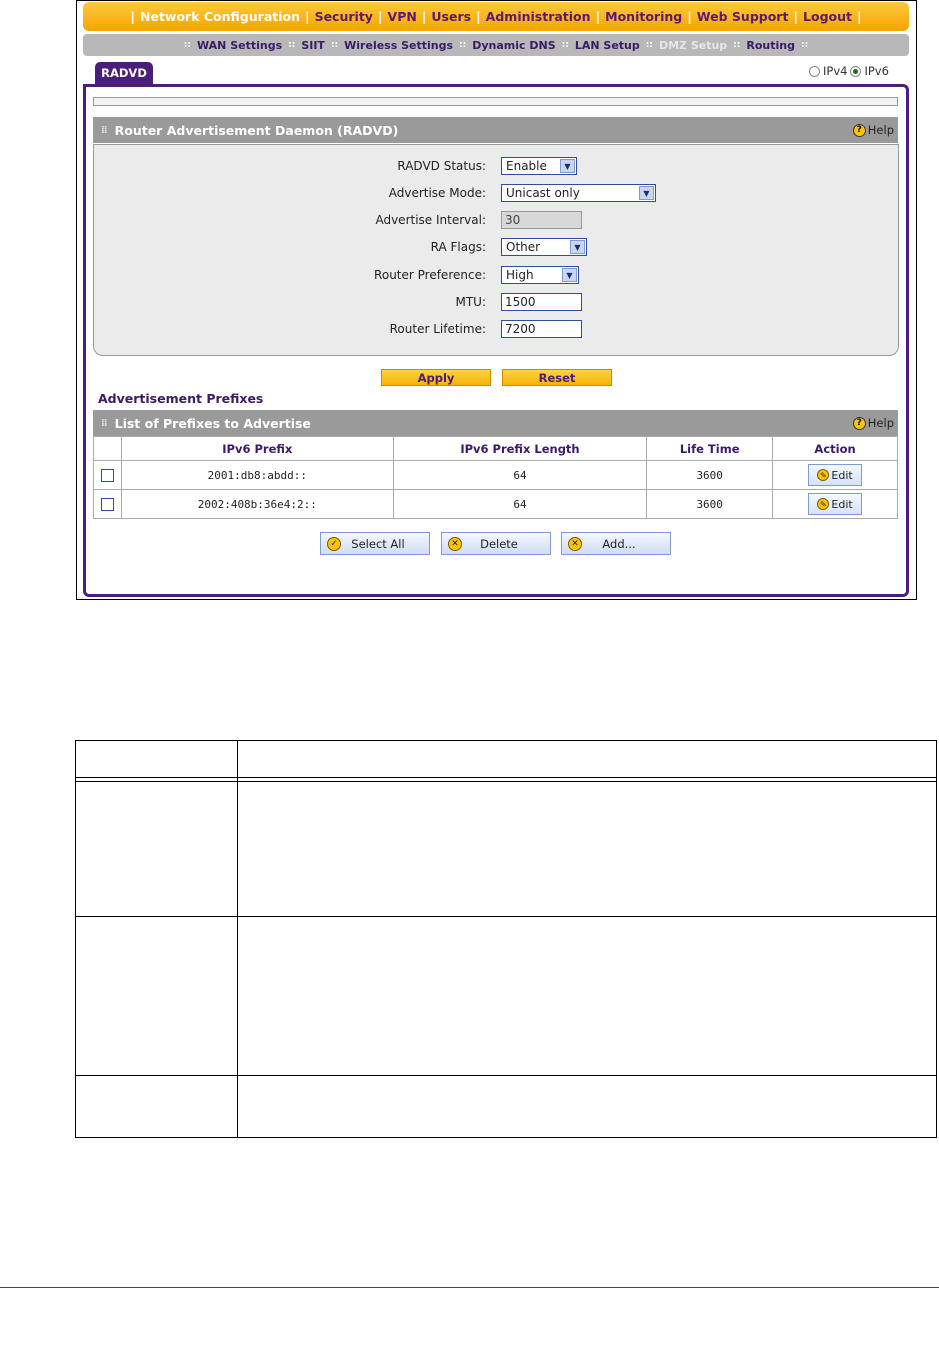 The image size is (939, 1356). I want to click on radvd-status-select: Enable ▼, so click(539, 166).